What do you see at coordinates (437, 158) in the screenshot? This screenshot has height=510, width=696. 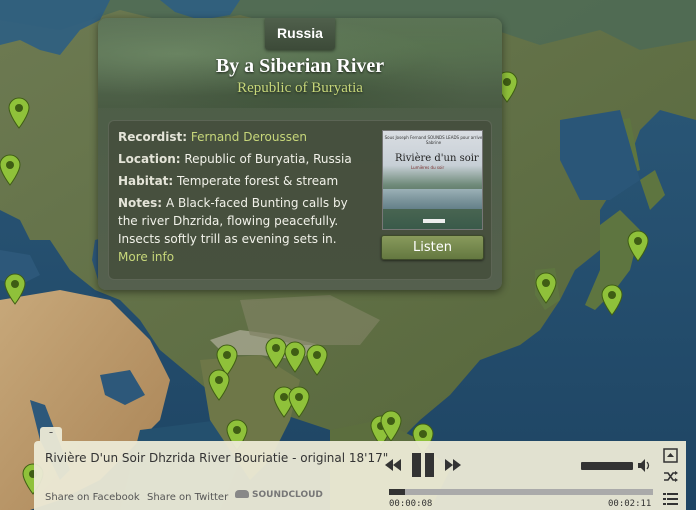 I see `album-title: Rivière d'un soir` at bounding box center [437, 158].